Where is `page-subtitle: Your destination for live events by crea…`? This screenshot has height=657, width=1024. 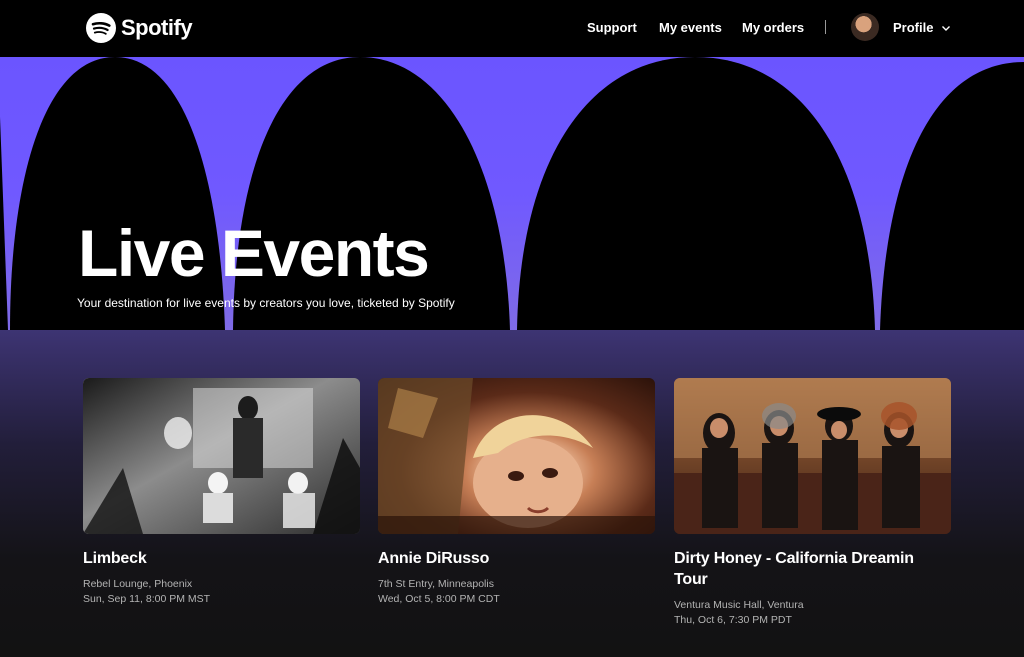
page-subtitle: Your destination for live events by crea… is located at coordinates (266, 303).